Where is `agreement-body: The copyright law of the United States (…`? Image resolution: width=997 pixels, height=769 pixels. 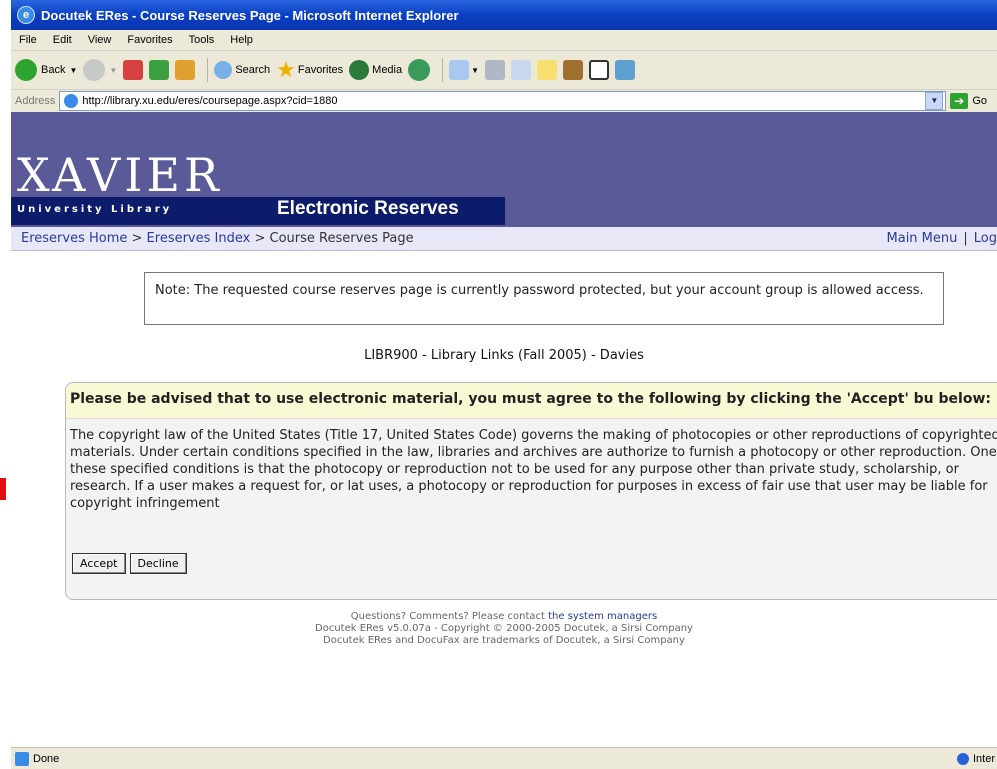 agreement-body: The copyright law of the United States (… is located at coordinates (533, 469).